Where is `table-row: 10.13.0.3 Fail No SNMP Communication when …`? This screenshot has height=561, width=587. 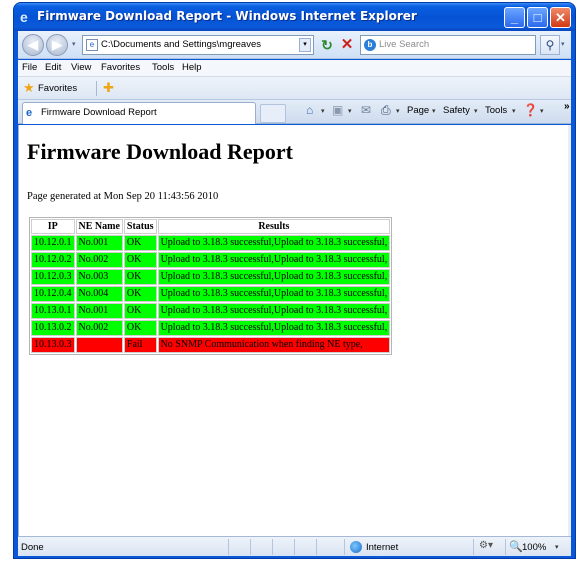 table-row: 10.13.0.3 Fail No SNMP Communication when … is located at coordinates (211, 345).